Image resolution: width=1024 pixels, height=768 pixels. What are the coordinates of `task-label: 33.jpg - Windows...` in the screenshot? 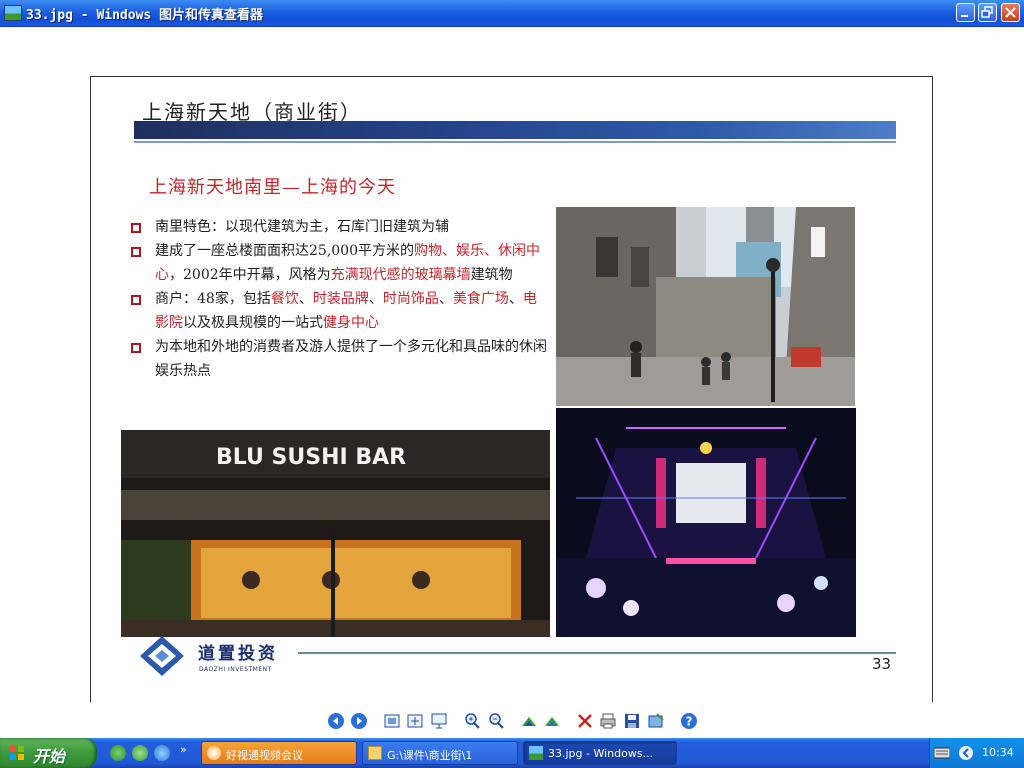 It's located at (601, 753).